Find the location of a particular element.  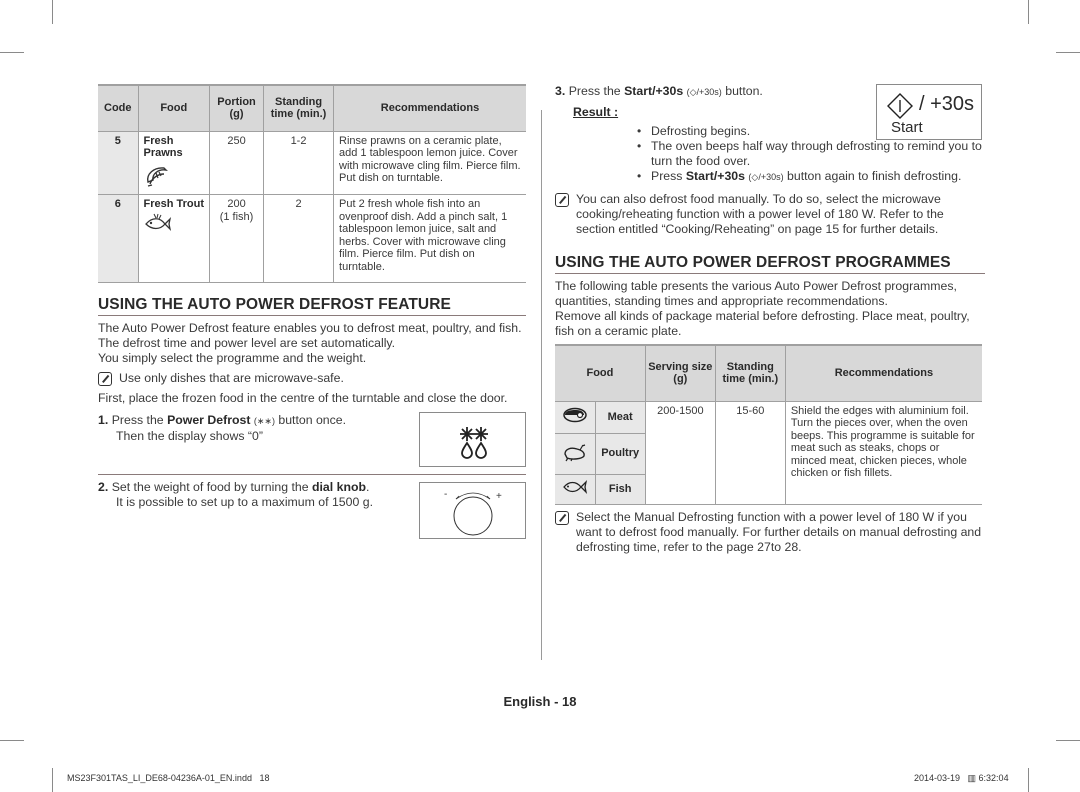

portion-cell: 250 is located at coordinates (237, 163).